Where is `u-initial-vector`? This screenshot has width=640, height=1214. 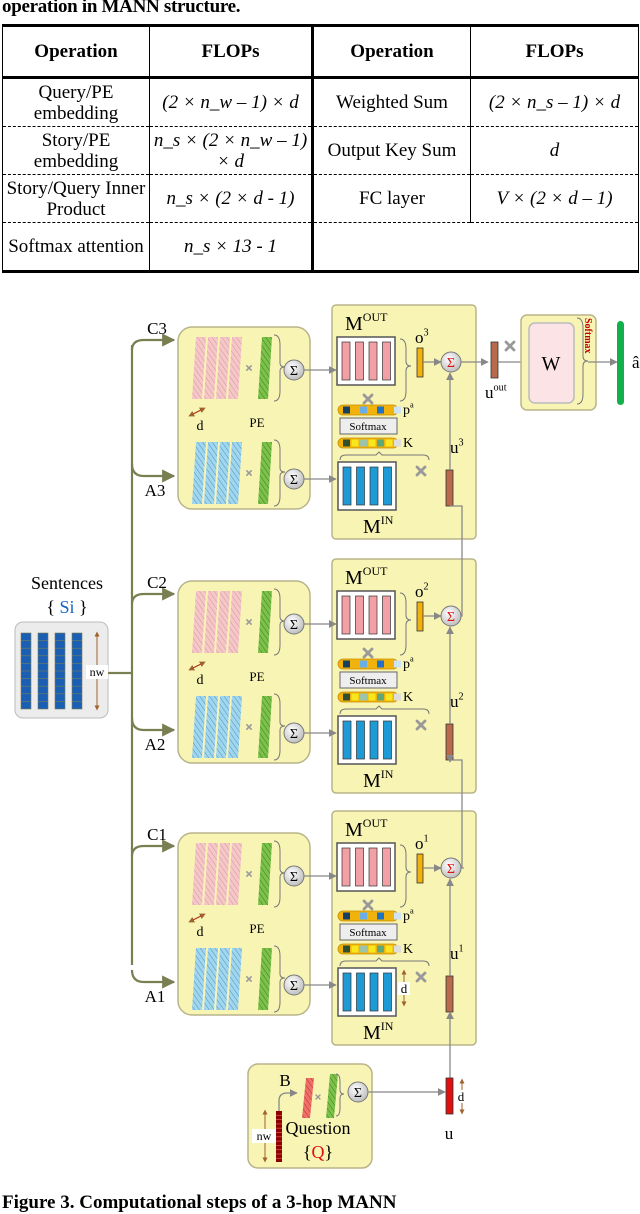 u-initial-vector is located at coordinates (449, 1096).